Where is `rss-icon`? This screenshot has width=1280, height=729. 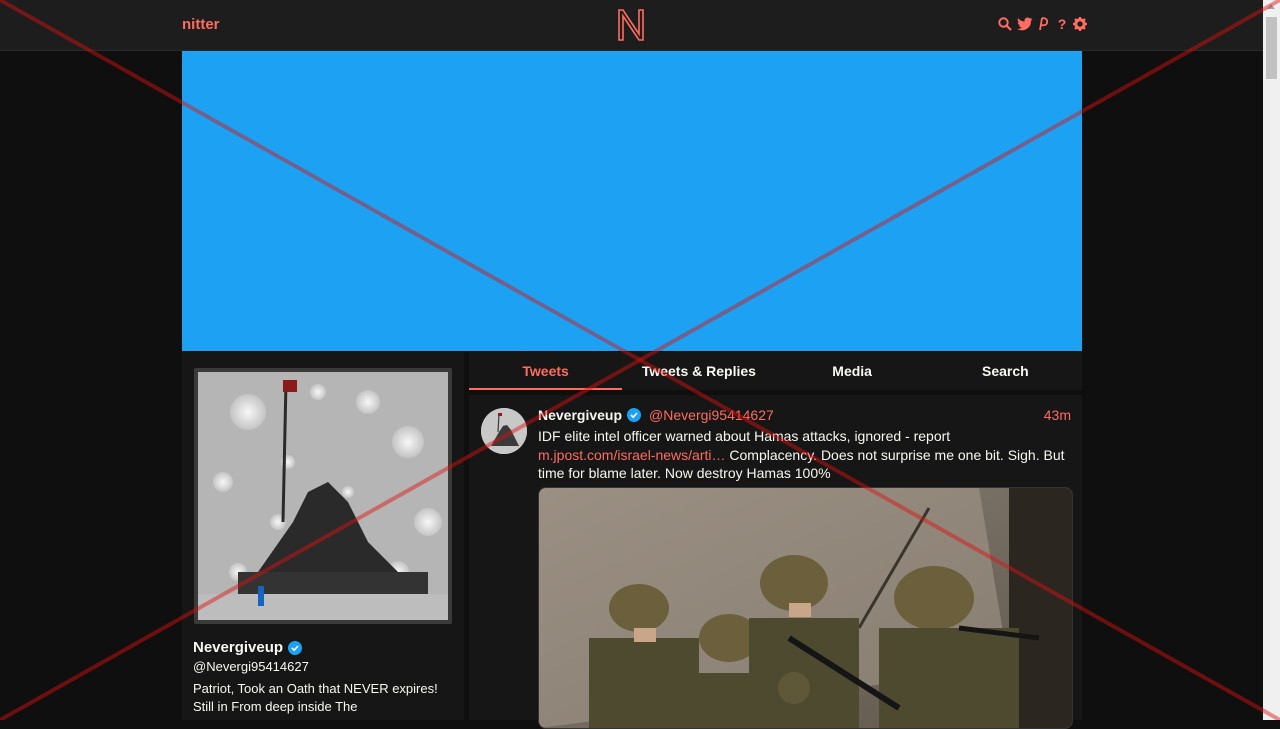 rss-icon is located at coordinates (1044, 24).